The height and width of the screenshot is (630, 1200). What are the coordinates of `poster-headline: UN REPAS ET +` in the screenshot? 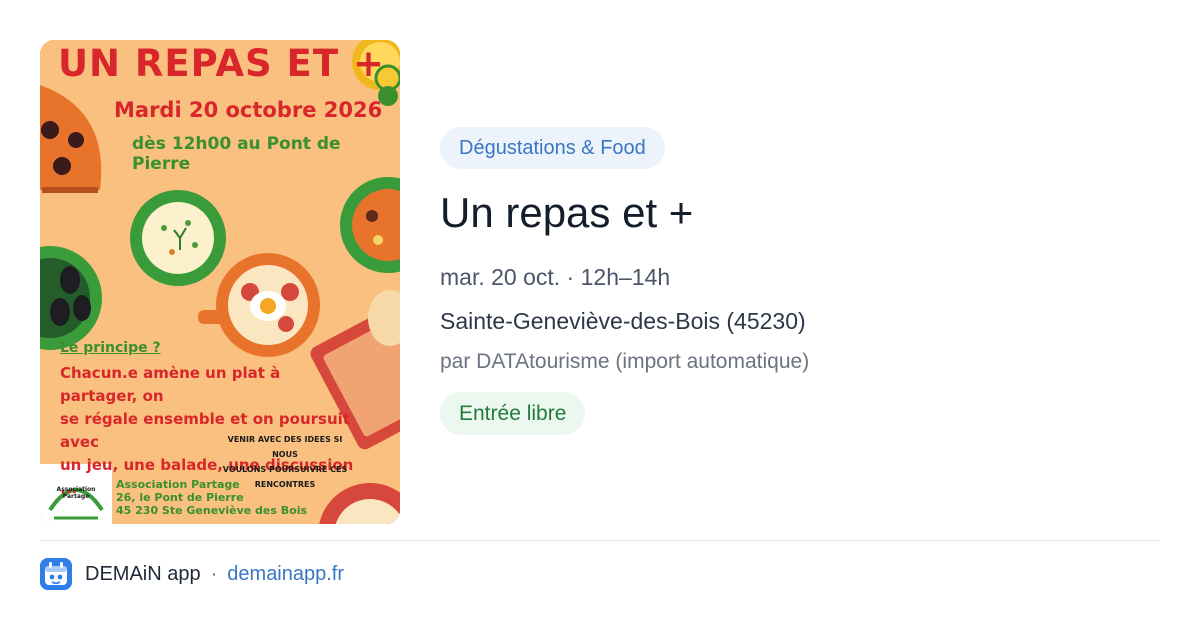 It's located at (221, 63).